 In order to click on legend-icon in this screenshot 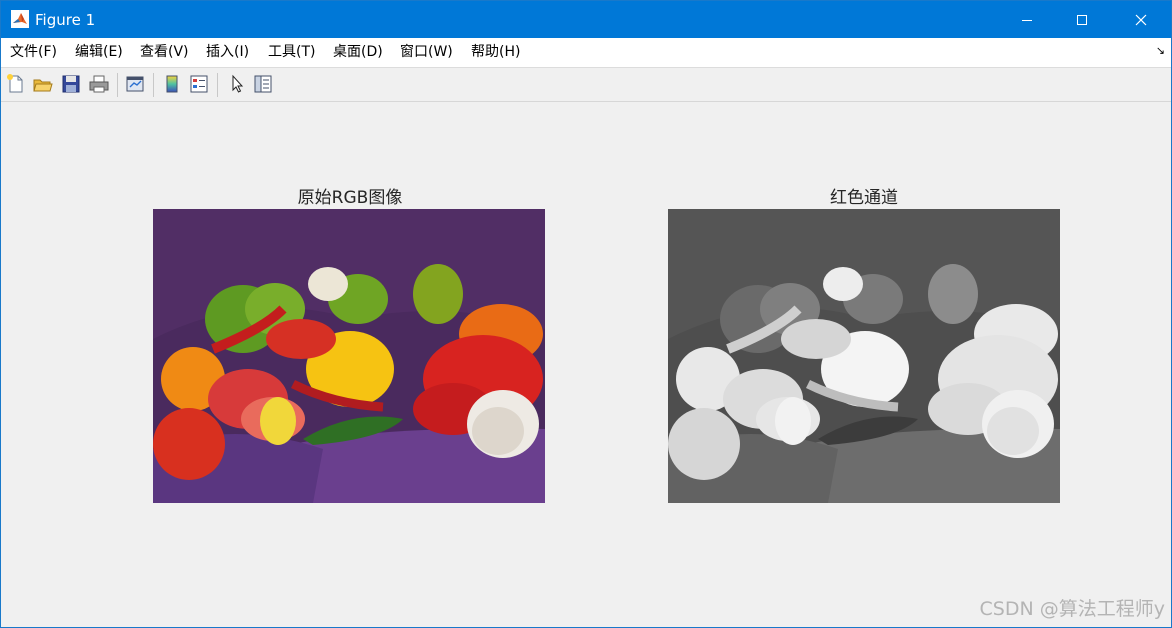, I will do `click(199, 84)`.